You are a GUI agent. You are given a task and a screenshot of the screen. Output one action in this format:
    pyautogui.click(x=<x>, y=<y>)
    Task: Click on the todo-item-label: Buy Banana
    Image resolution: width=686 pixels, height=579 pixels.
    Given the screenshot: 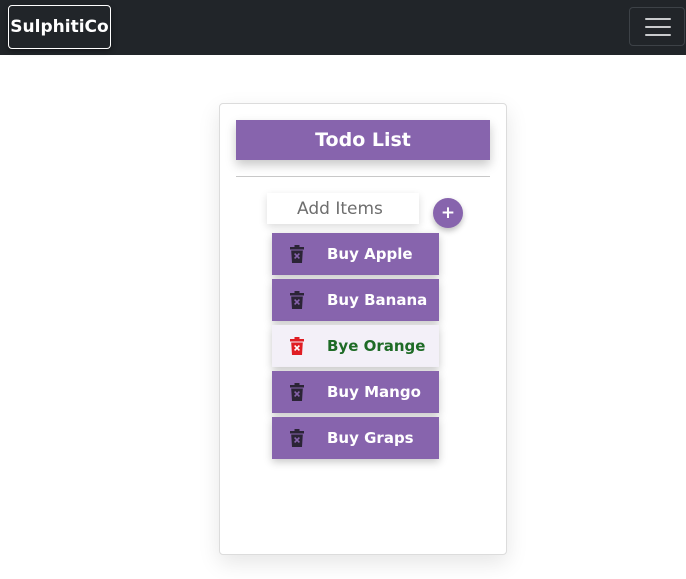 What is the action you would take?
    pyautogui.click(x=377, y=300)
    